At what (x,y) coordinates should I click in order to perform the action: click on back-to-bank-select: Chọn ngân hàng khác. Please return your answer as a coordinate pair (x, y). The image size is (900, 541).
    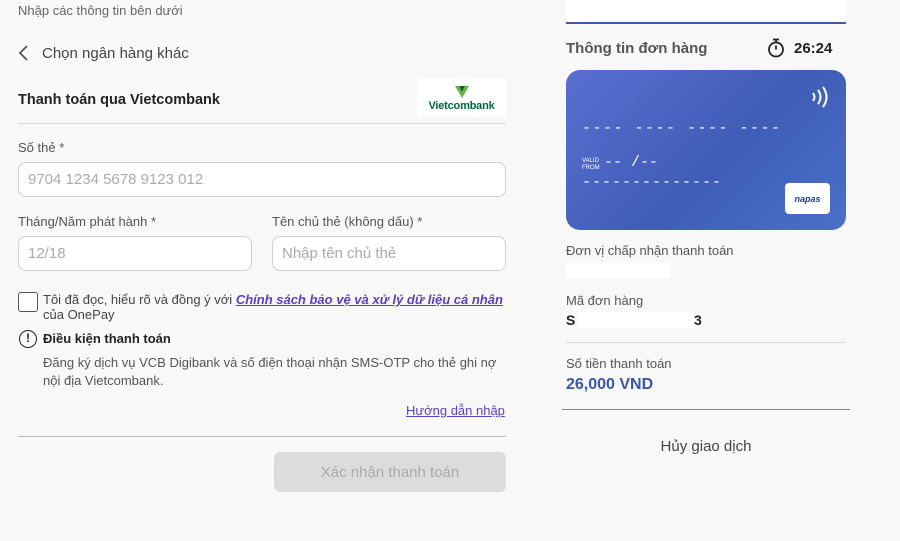
    Looking at the image, I should click on (103, 53).